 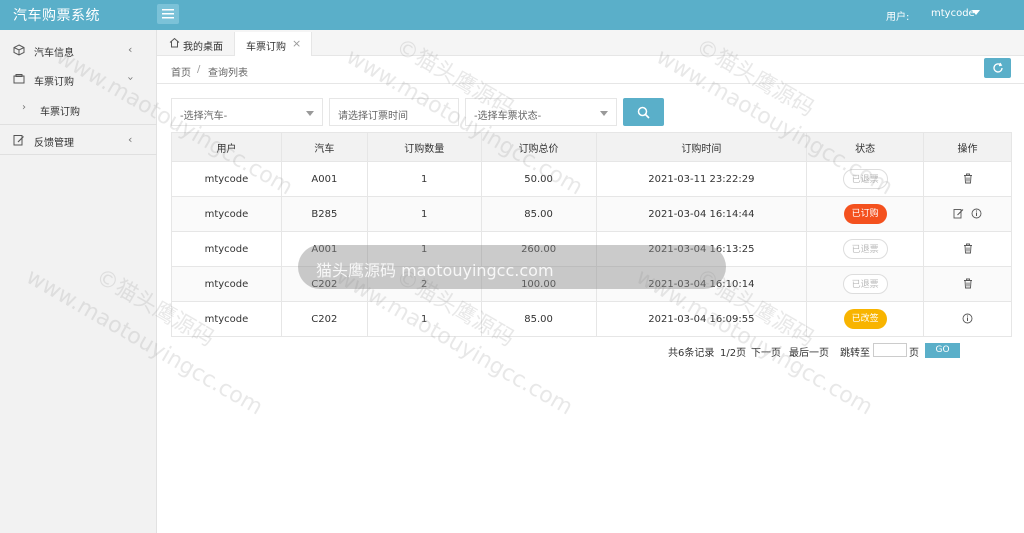 I want to click on tab-ticket-order: 车票订购 ×, so click(x=273, y=44).